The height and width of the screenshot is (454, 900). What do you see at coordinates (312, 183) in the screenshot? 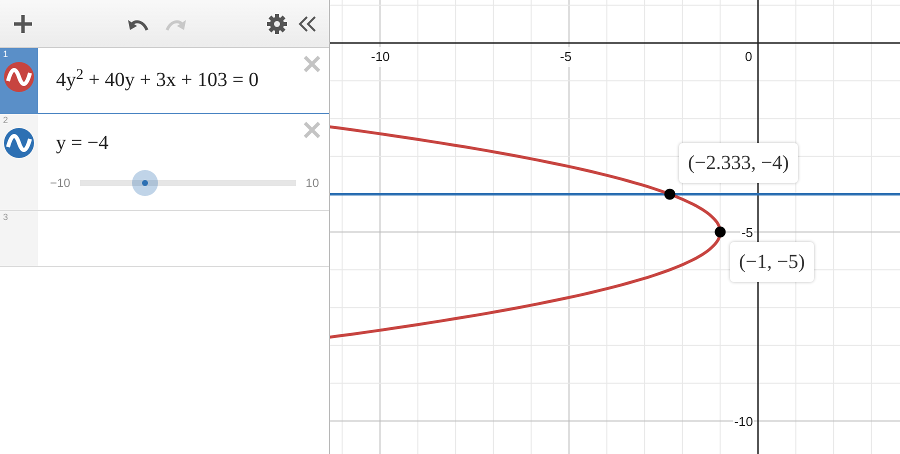
I see `slider-max: 10` at bounding box center [312, 183].